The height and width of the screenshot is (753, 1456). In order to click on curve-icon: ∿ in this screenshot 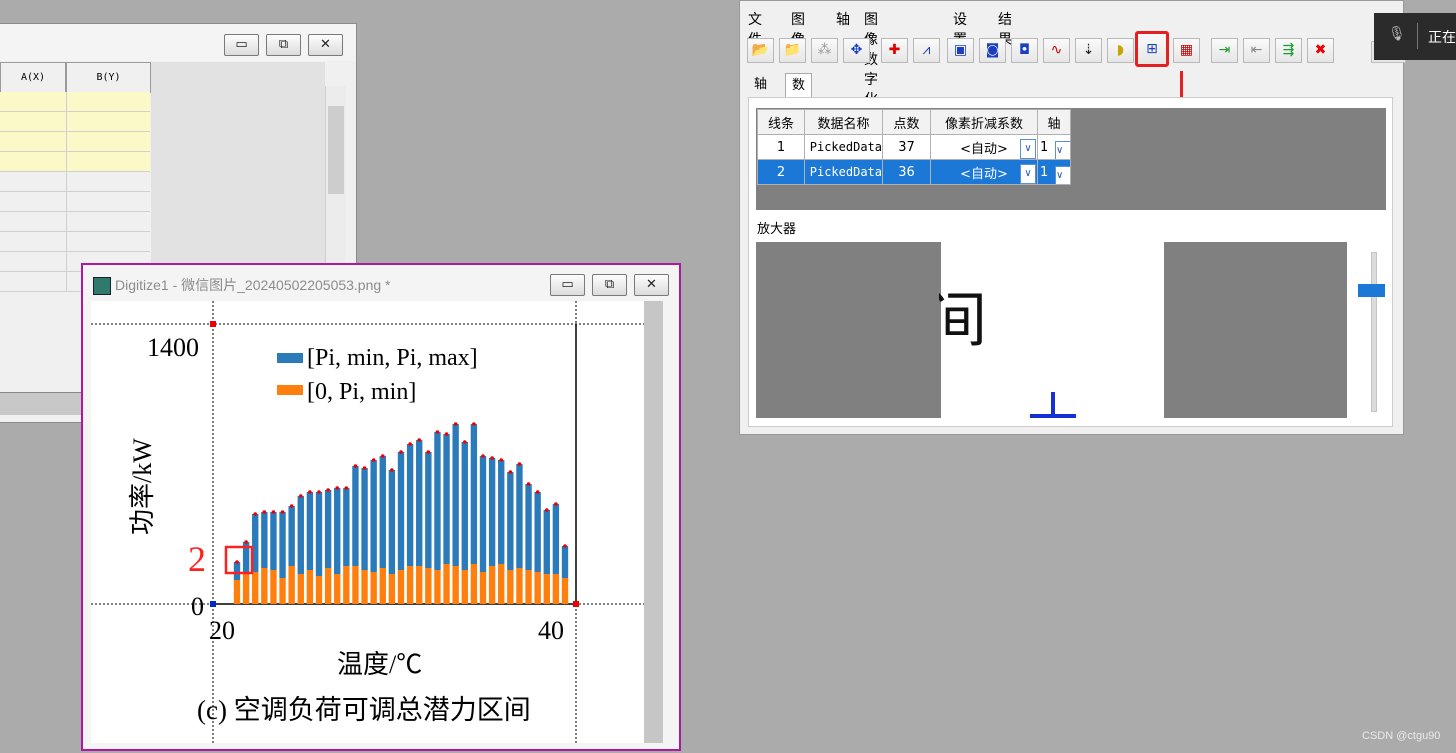, I will do `click(1056, 50)`.